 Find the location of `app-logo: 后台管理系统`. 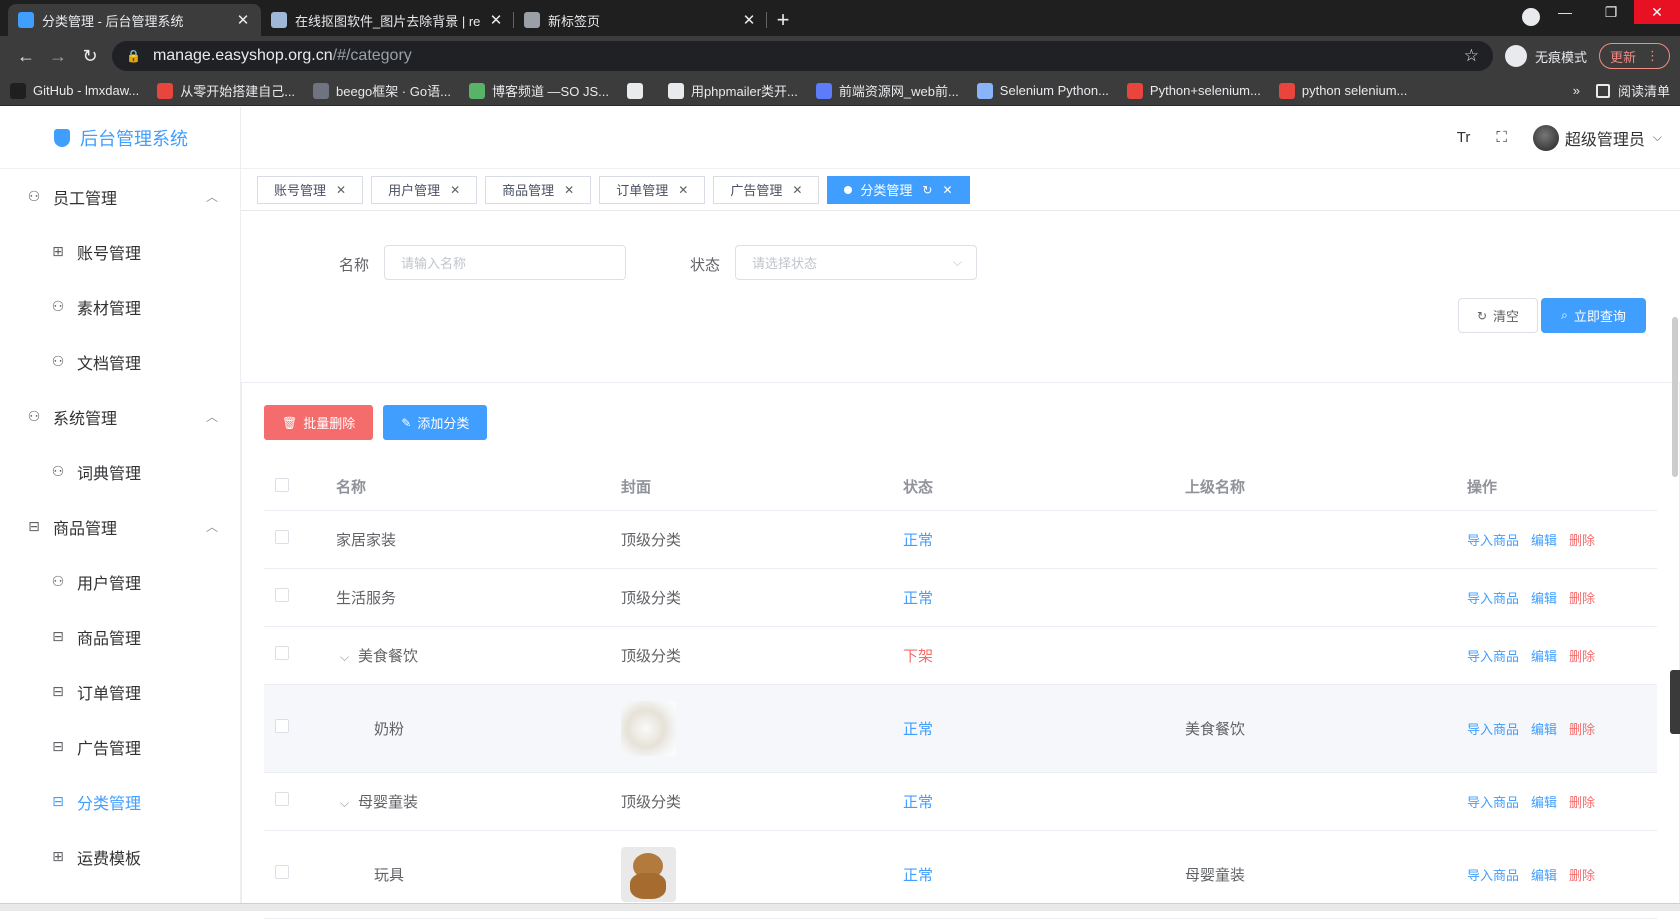

app-logo: 后台管理系统 is located at coordinates (120, 138).